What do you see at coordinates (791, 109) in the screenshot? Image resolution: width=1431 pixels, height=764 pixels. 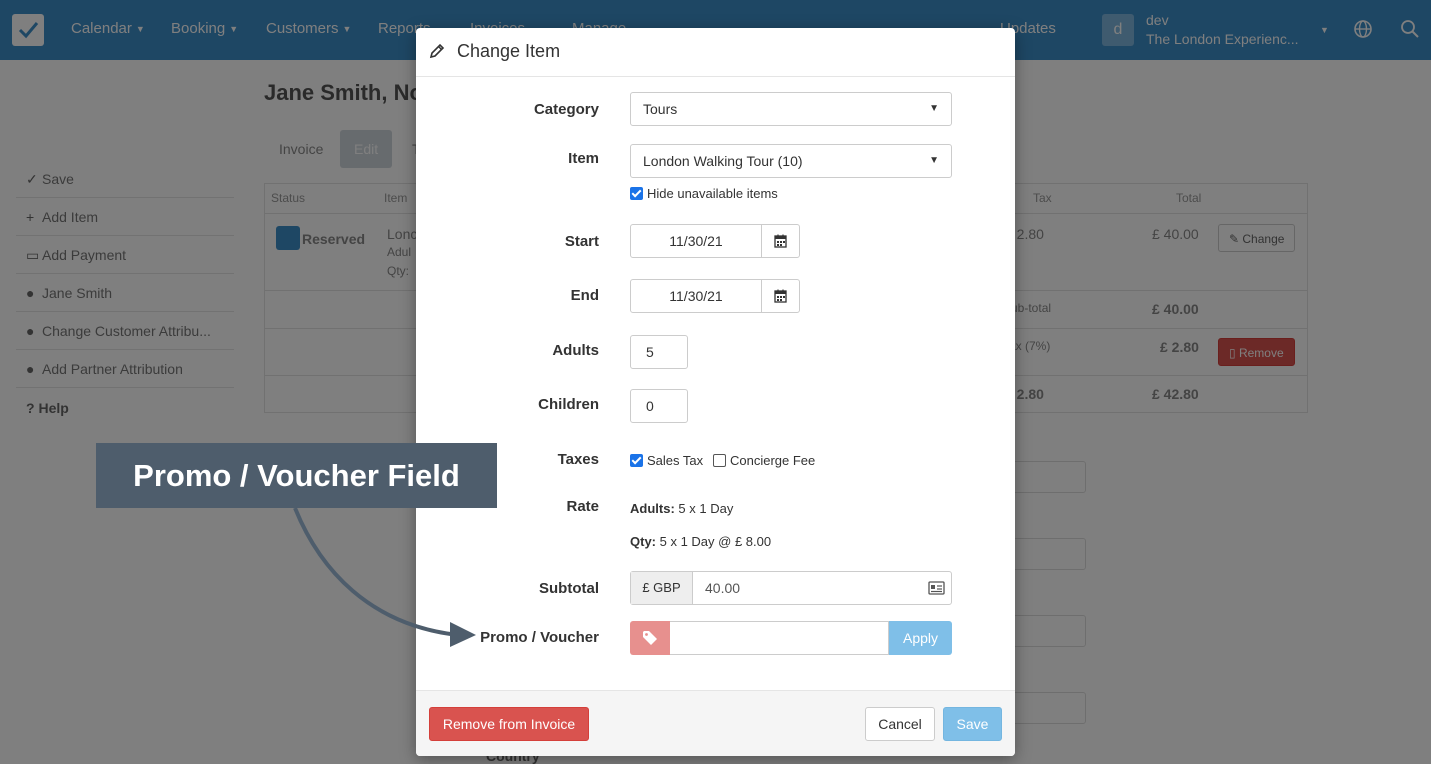 I see `category-select: Tours ▼` at bounding box center [791, 109].